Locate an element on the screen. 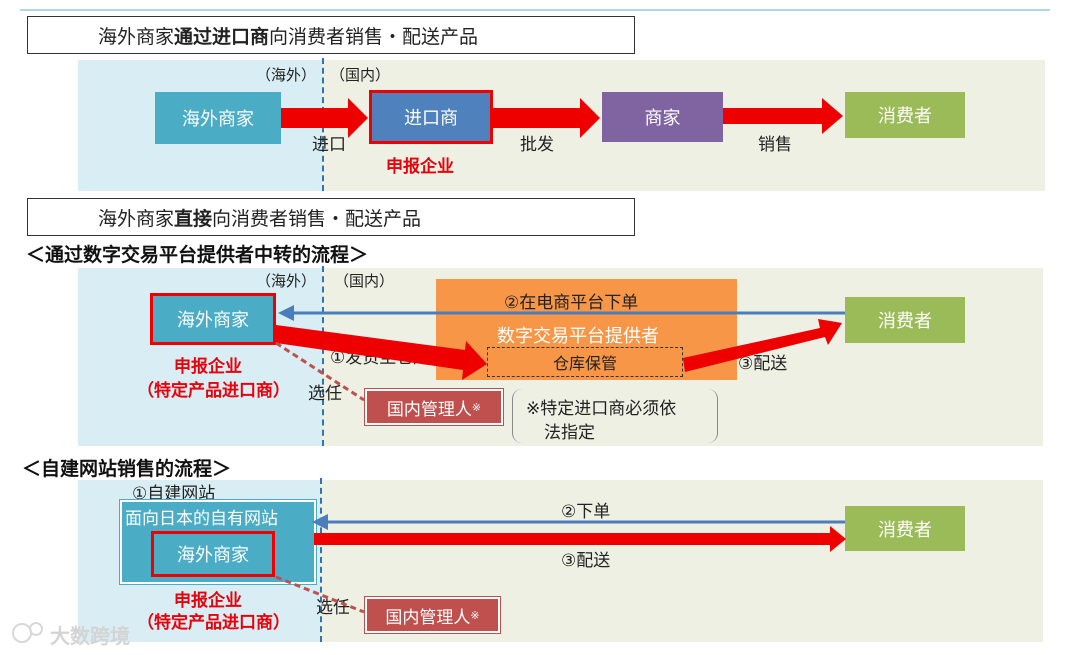 The image size is (1080, 655). import-arrow is located at coordinates (324, 118).